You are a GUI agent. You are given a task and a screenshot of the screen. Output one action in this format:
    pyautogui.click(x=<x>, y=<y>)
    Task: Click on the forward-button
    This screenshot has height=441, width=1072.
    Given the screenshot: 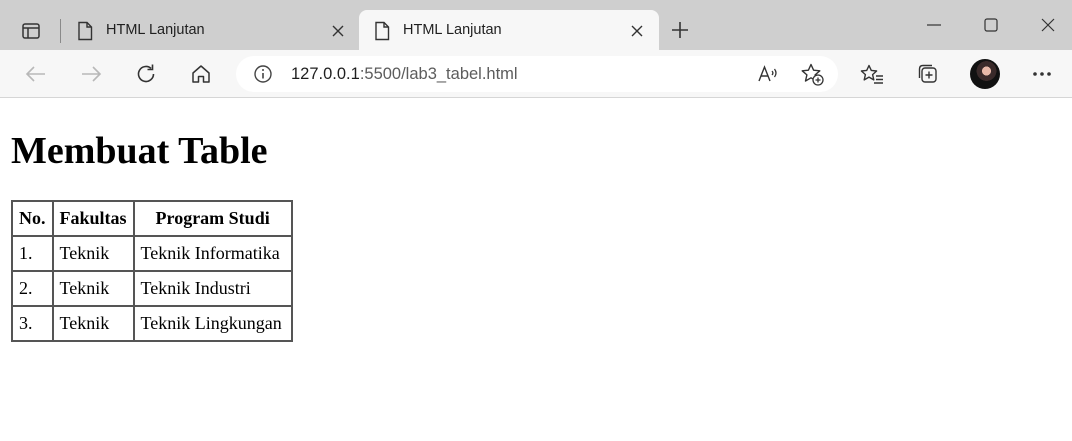 What is the action you would take?
    pyautogui.click(x=91, y=74)
    